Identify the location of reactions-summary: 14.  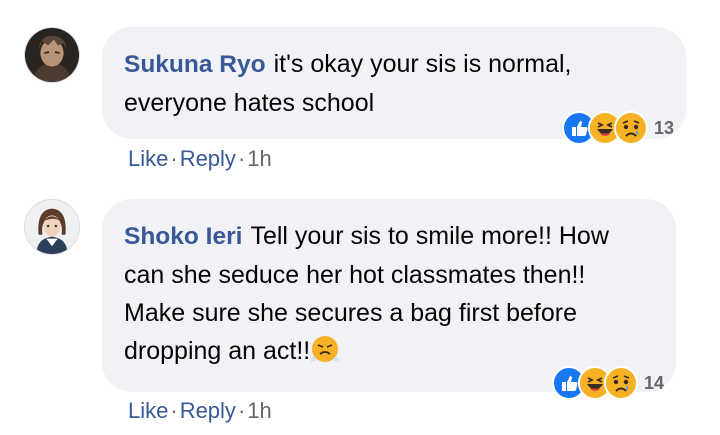
(607, 383).